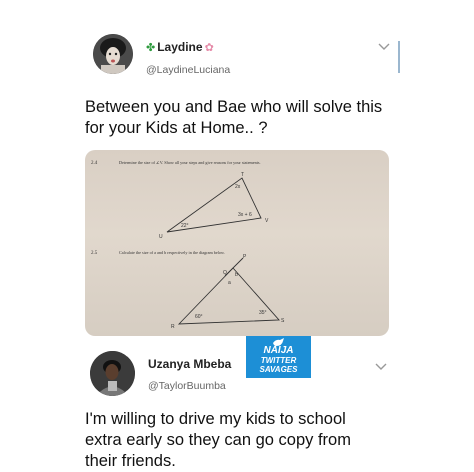  I want to click on label-b: b, so click(236, 275).